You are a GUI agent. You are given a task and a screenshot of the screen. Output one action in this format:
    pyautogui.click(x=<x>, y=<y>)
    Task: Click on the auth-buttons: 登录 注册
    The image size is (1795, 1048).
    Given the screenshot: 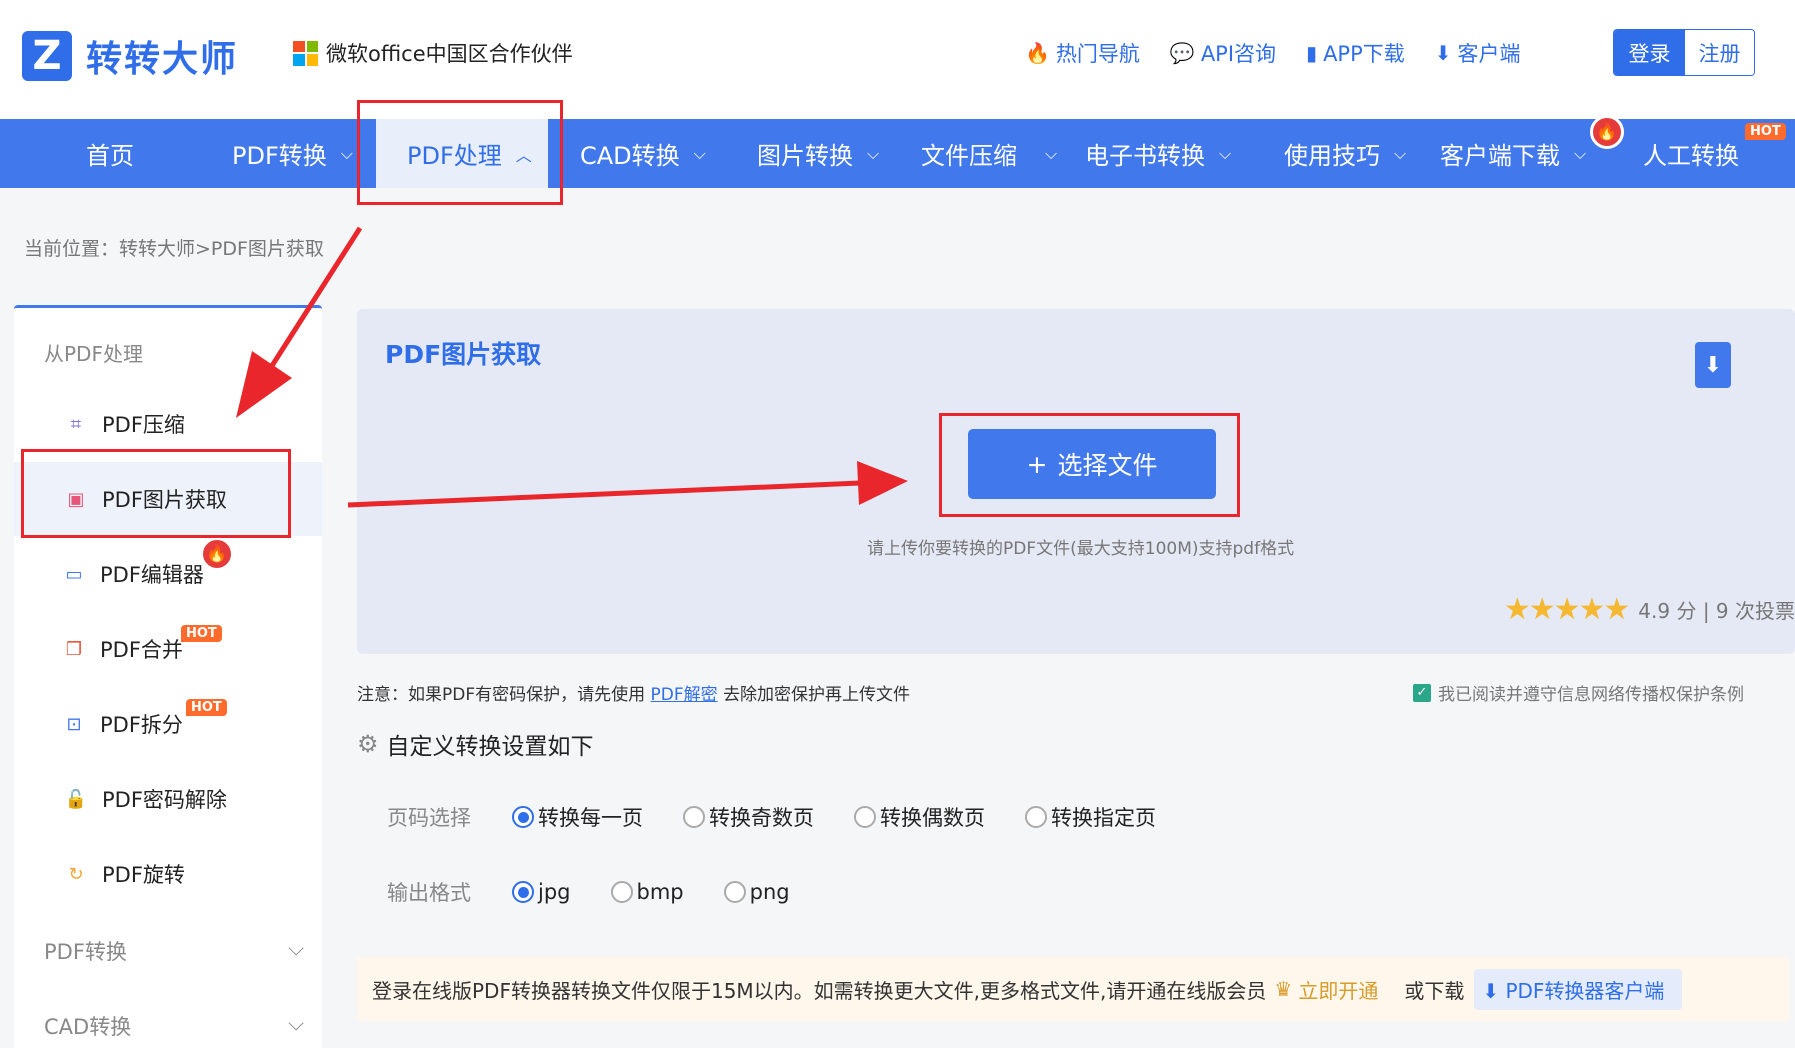 What is the action you would take?
    pyautogui.click(x=1684, y=52)
    